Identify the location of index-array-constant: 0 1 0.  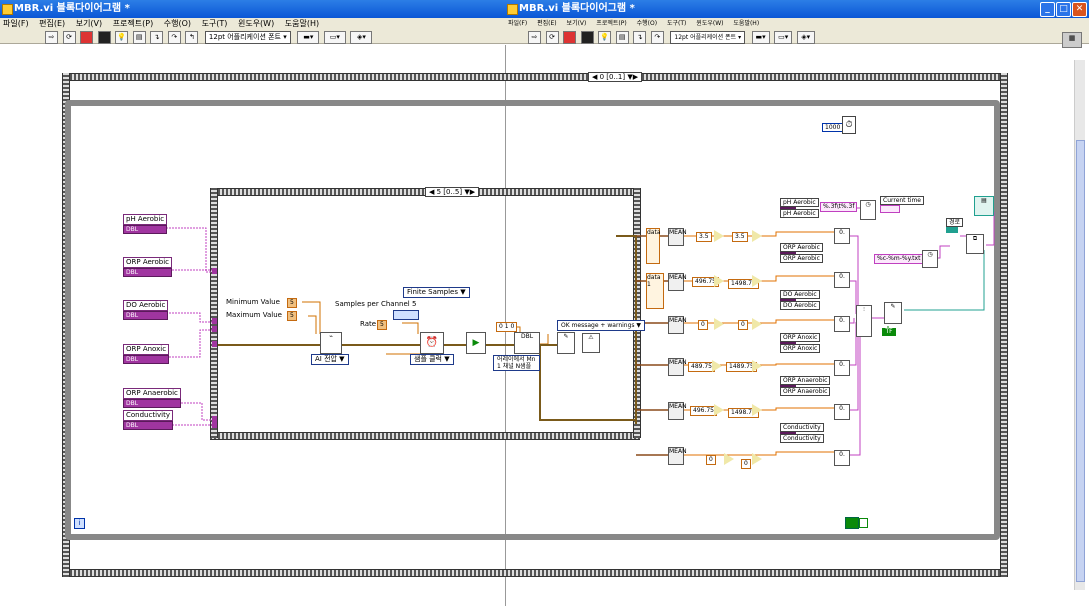
(507, 327).